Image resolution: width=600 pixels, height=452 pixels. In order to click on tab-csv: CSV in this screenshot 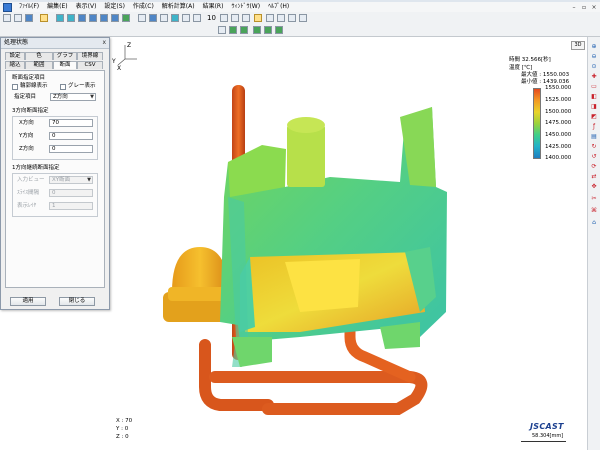, I will do `click(90, 65)`.